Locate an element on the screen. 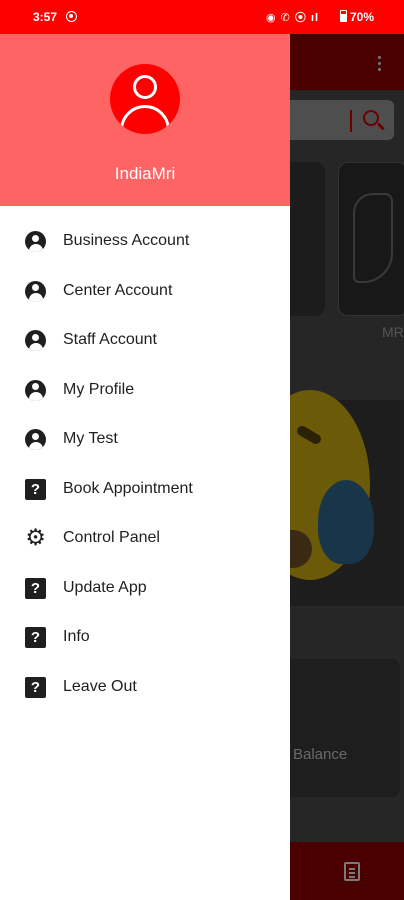 The width and height of the screenshot is (404, 900). background-toolbar is located at coordinates (347, 62).